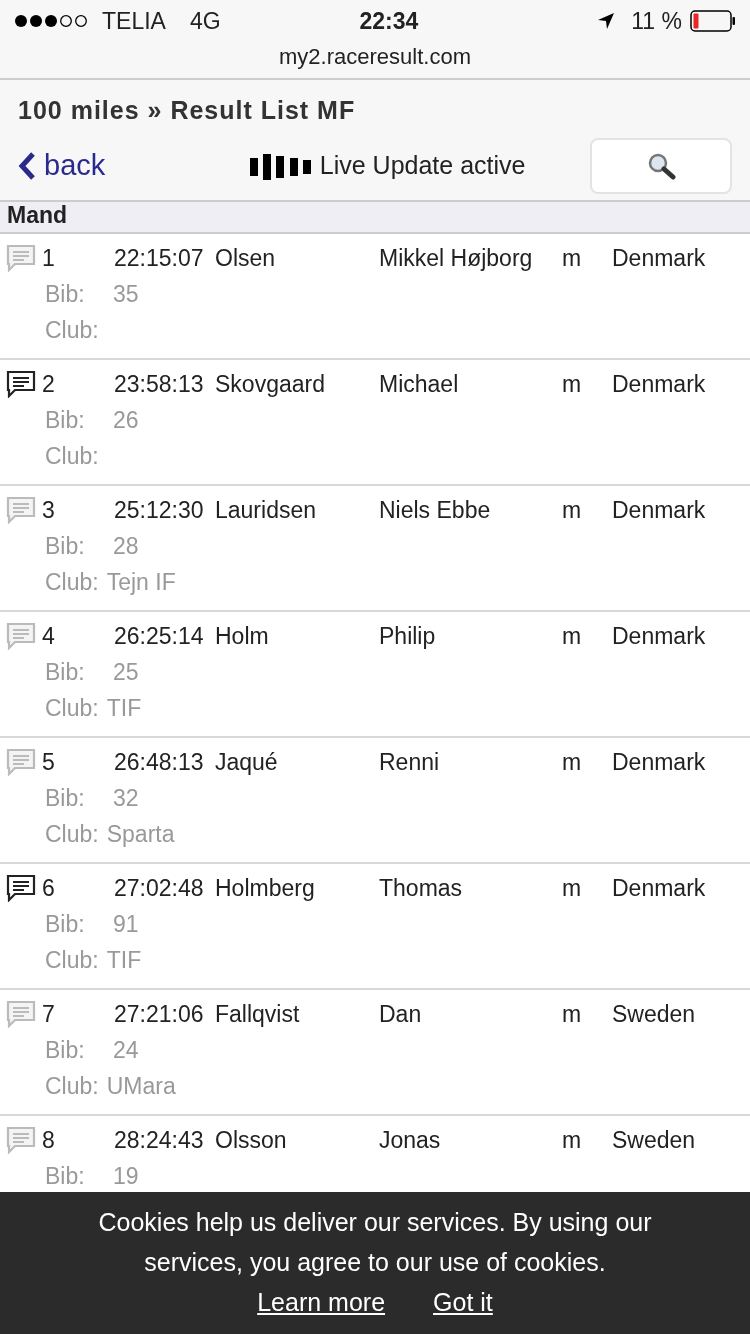  What do you see at coordinates (49, 1014) in the screenshot?
I see `rank: 7` at bounding box center [49, 1014].